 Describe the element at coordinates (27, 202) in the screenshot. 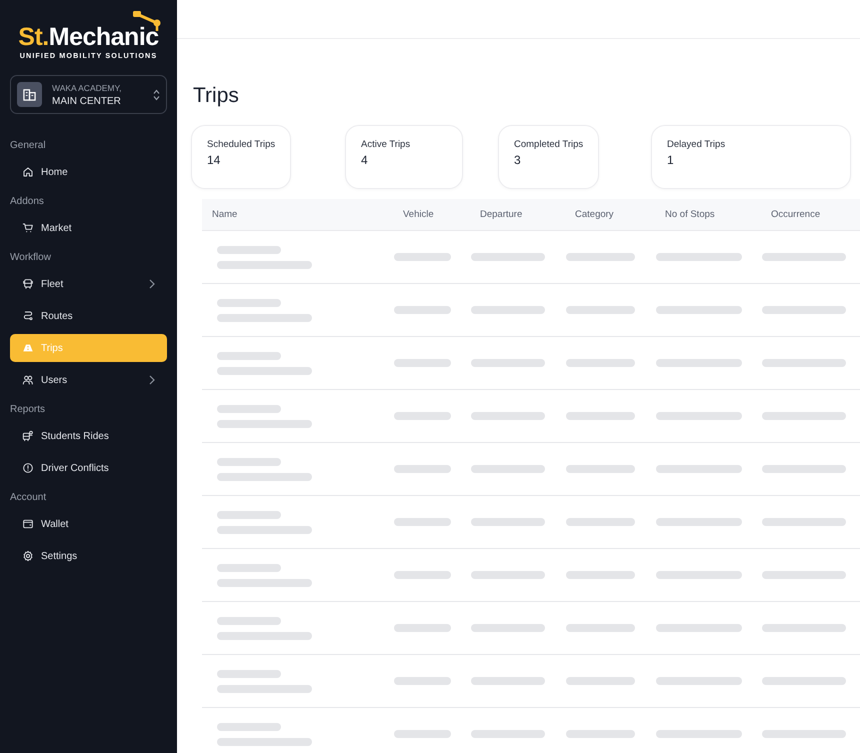

I see `section-heading: Addons` at that location.